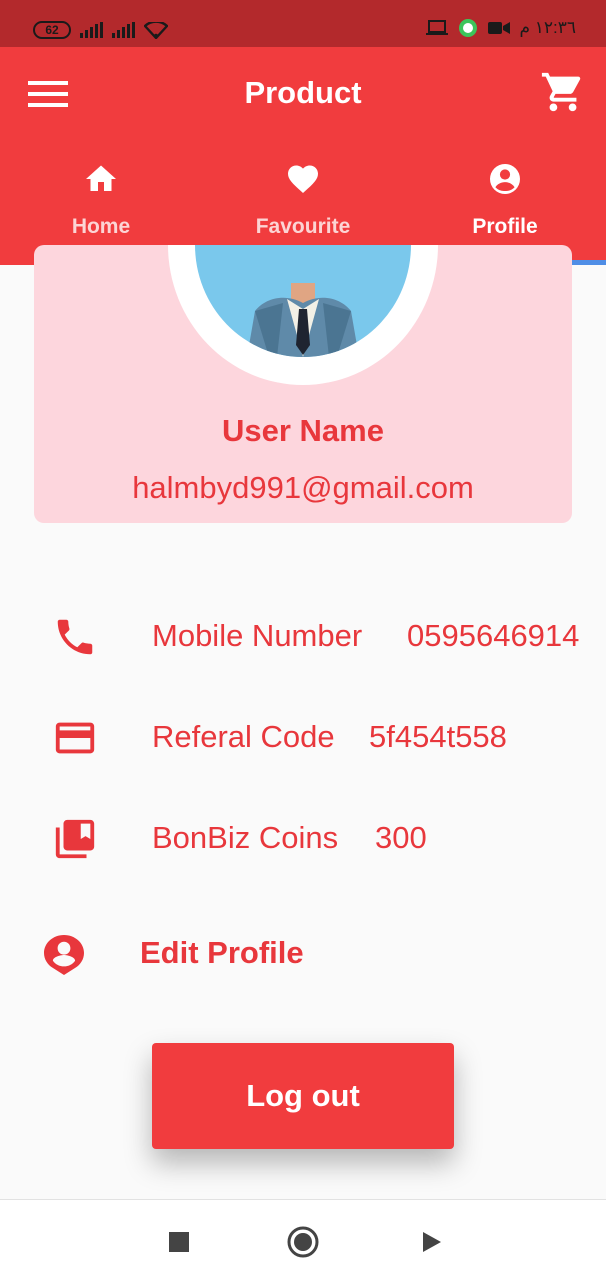 This screenshot has width=606, height=1280. I want to click on user-name: User Name, so click(303, 430).